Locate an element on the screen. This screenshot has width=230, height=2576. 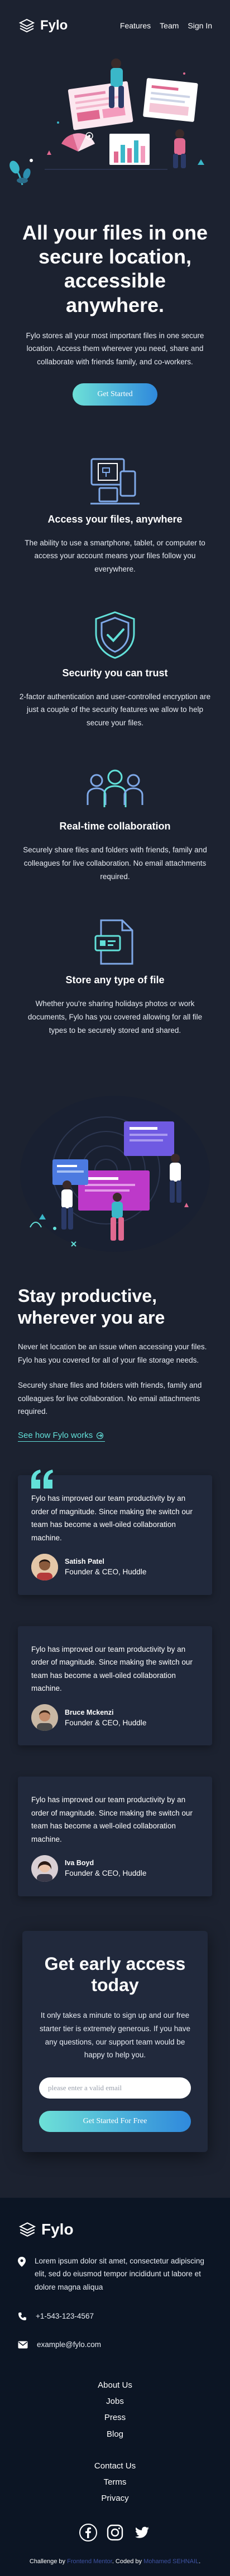
collaboration-icon is located at coordinates (115, 788).